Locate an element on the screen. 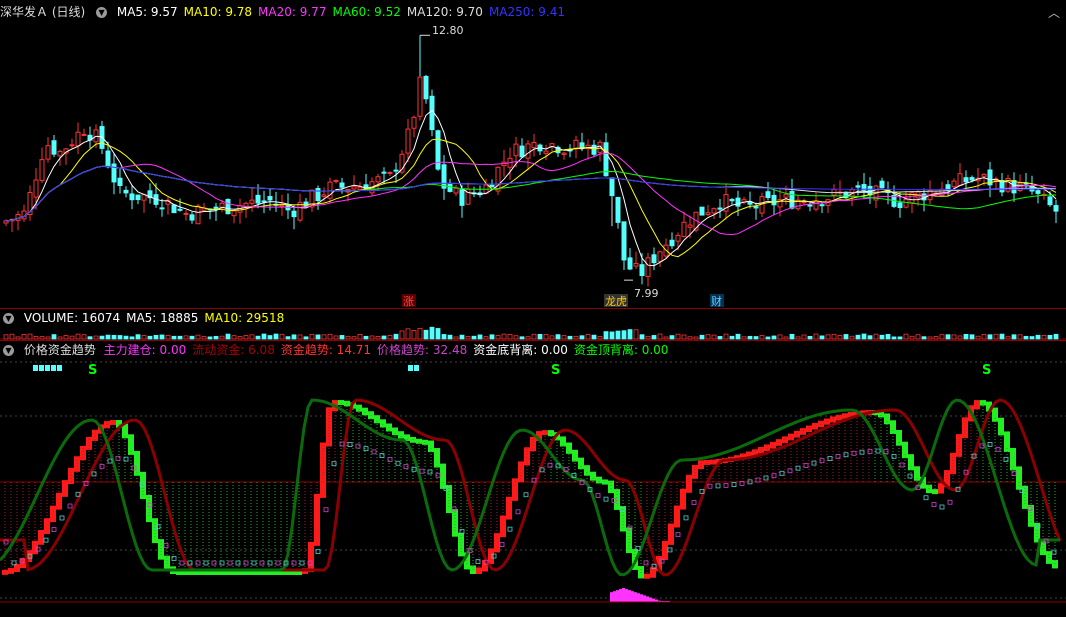 The height and width of the screenshot is (617, 1066). volume-chart is located at coordinates (533, 333).